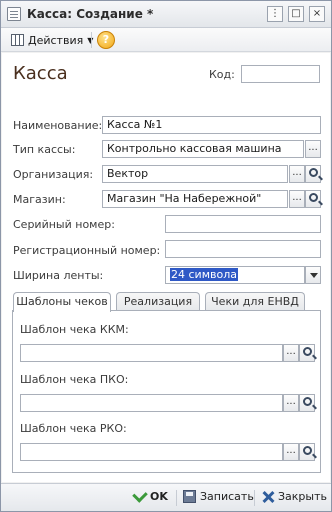  I want to click on checkmark-icon, so click(140, 495).